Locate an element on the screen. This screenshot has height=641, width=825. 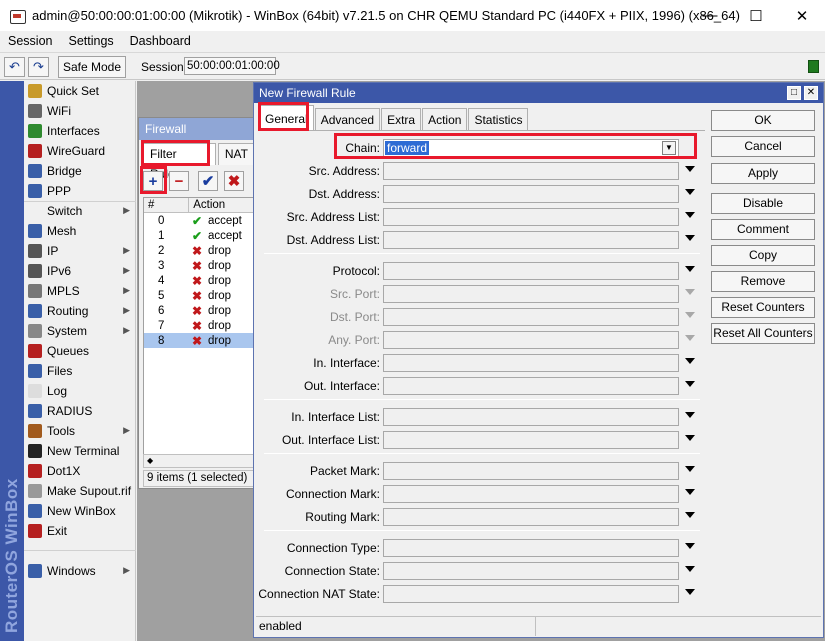
comment-button: Comment is located at coordinates (763, 229).